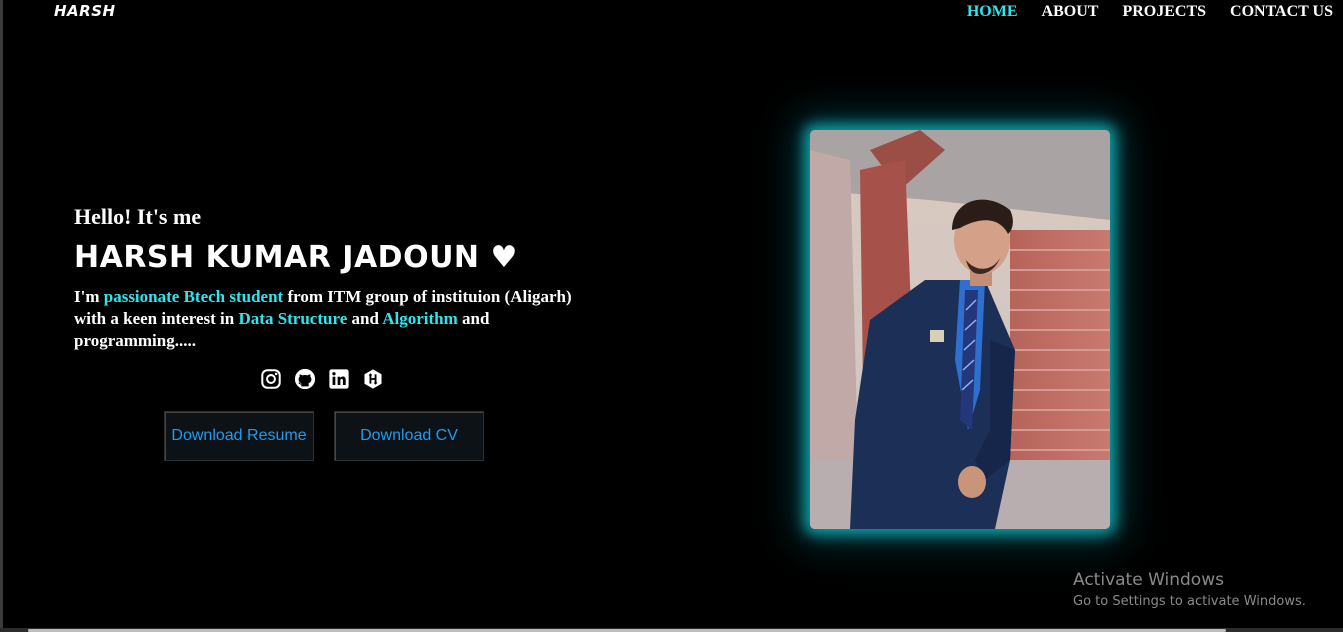 The image size is (1343, 632). I want to click on profile-photo, so click(960, 329).